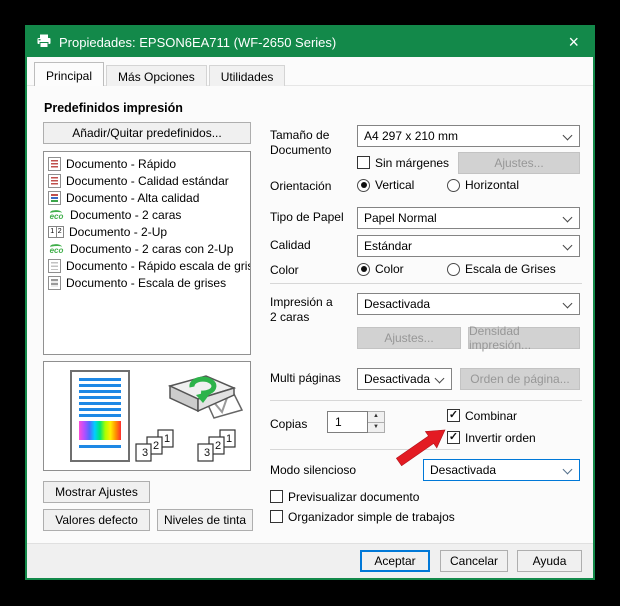 This screenshot has height=606, width=620. I want to click on tab-utilidades: Utilidades, so click(247, 75).